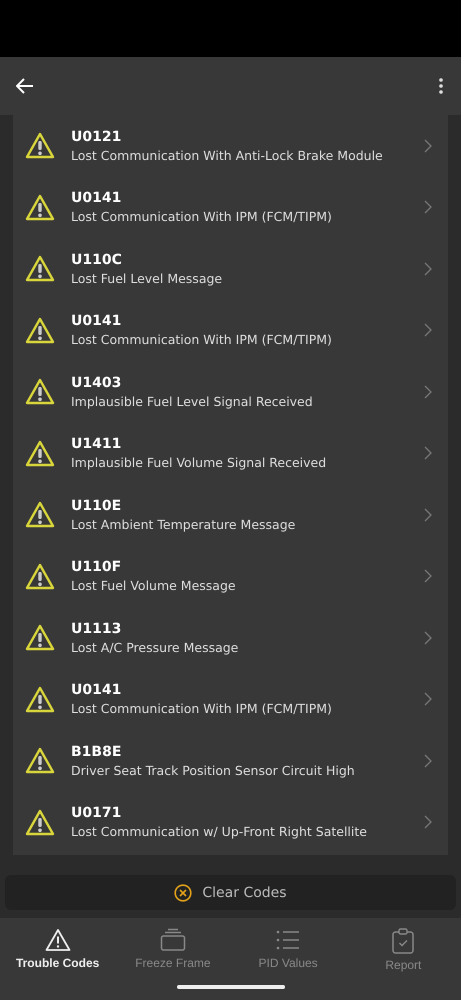 Image resolution: width=461 pixels, height=1000 pixels. I want to click on frame-stack-icon, so click(173, 940).